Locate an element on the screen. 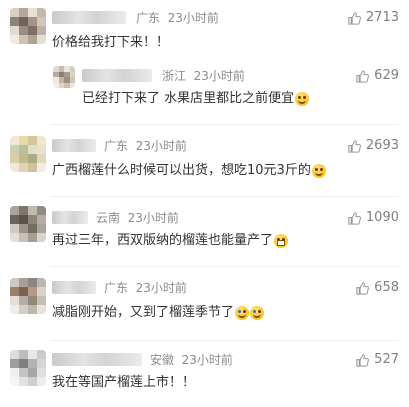  heart-eyes-emoji is located at coordinates (318, 171).